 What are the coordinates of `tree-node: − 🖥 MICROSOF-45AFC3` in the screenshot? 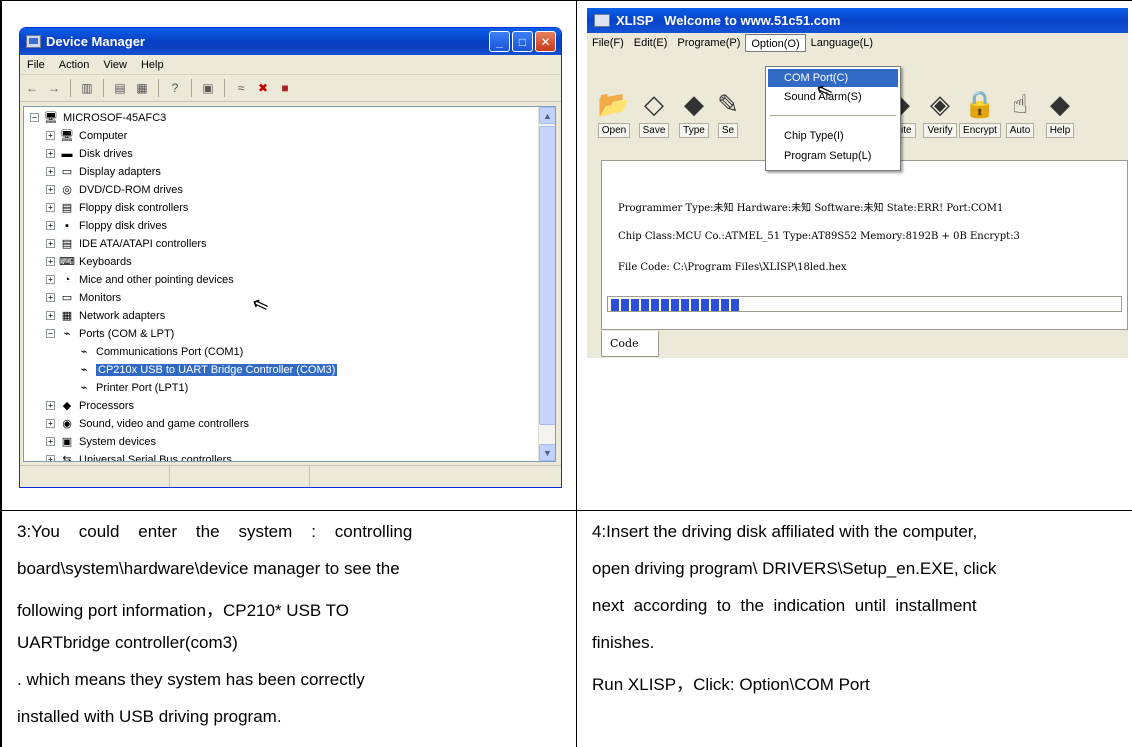 It's located at (98, 117).